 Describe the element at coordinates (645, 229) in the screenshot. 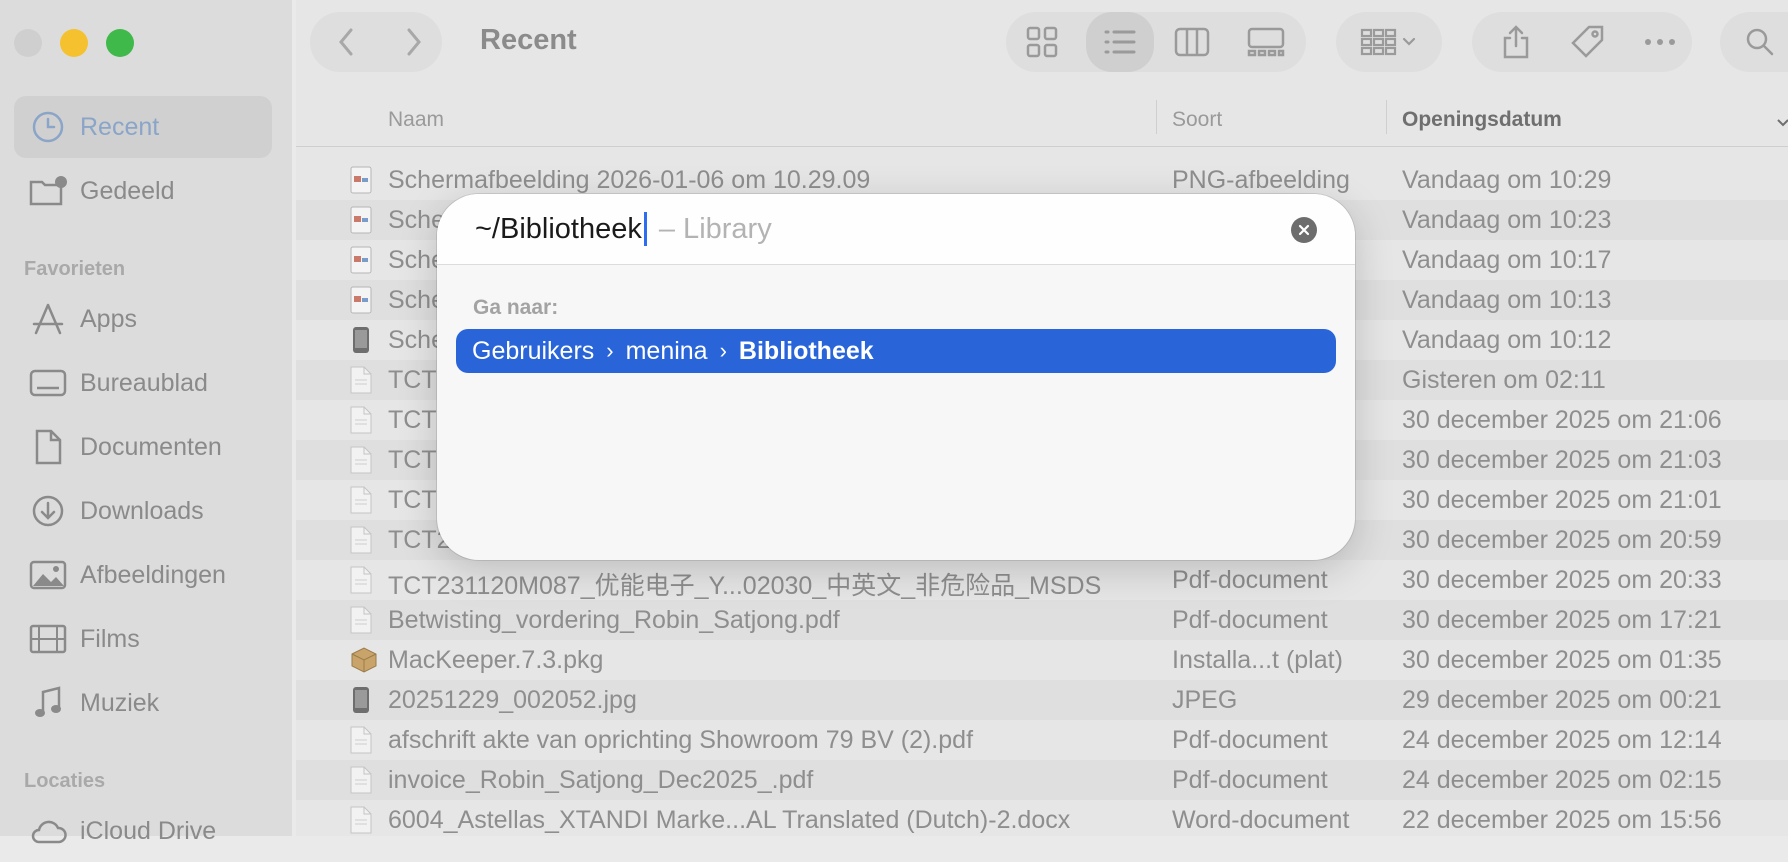

I see `text-caret` at that location.